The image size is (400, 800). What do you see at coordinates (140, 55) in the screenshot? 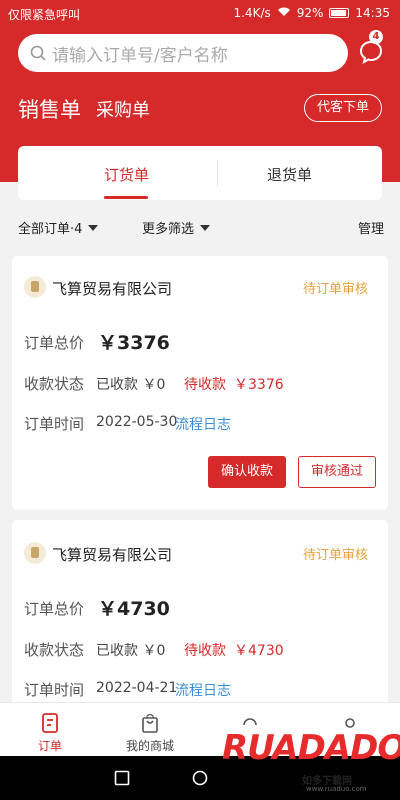
I see `search-placeholder: 请输入订单号/客户名称` at bounding box center [140, 55].